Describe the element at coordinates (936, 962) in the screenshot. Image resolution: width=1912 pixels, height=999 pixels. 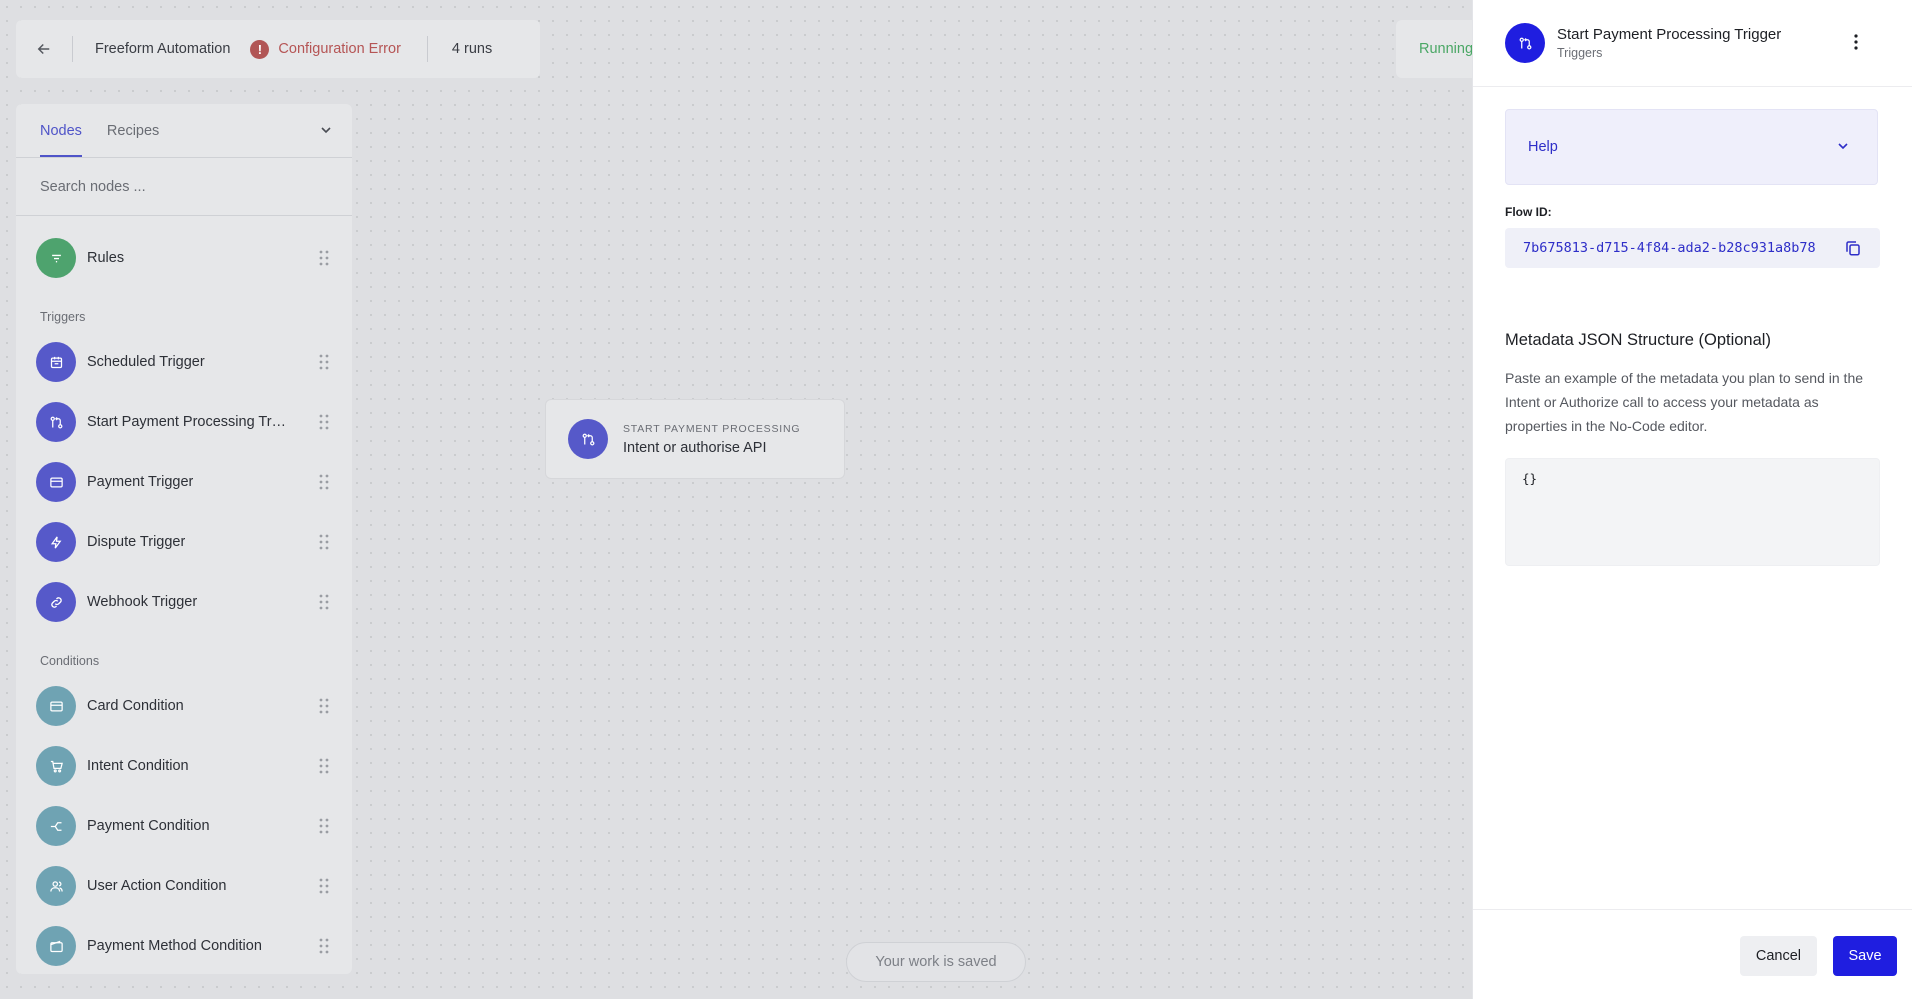
I see `save-status-pill: Your work is saved` at that location.